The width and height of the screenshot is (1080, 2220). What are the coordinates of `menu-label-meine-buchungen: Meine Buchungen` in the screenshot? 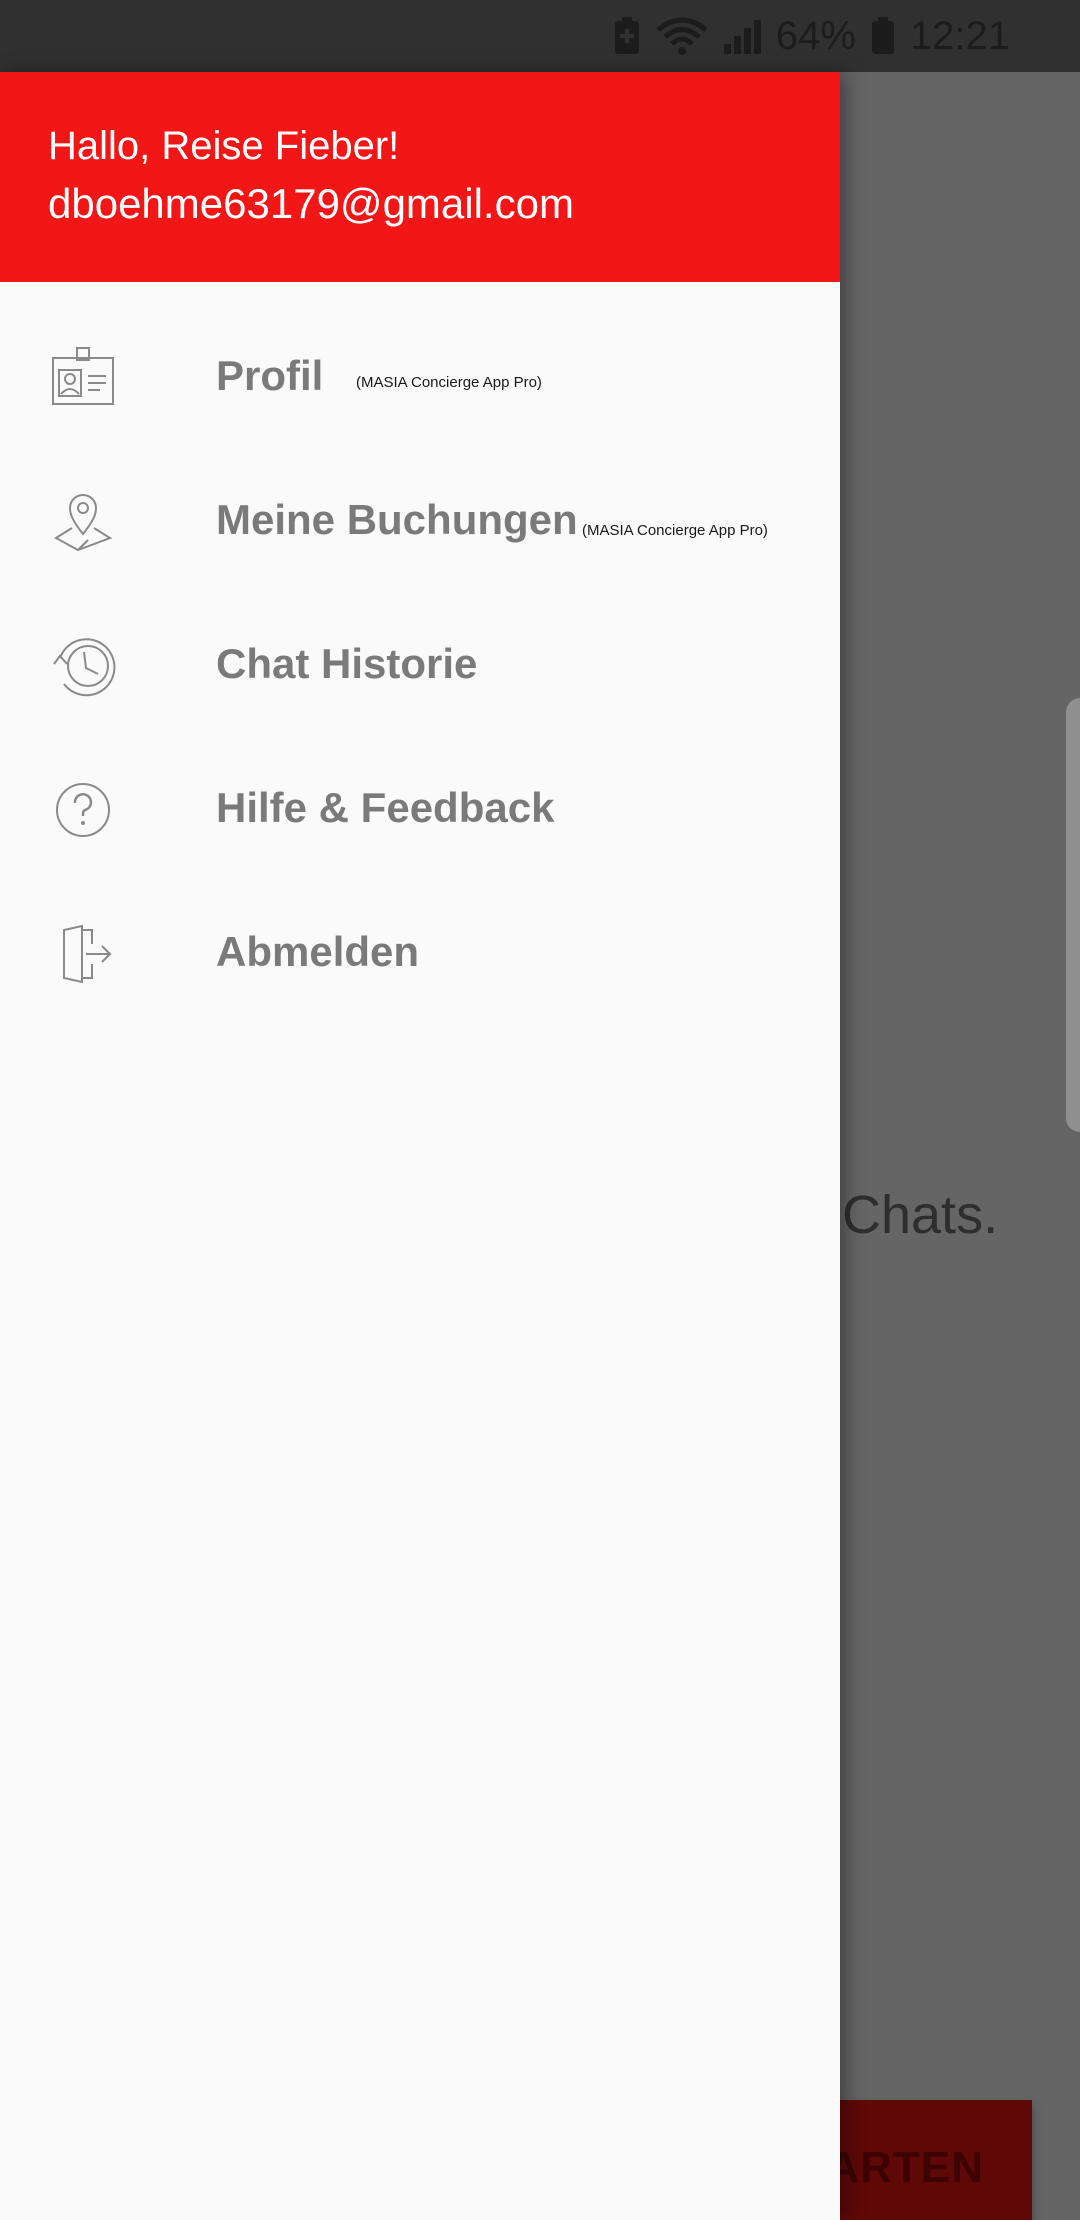 It's located at (397, 519).